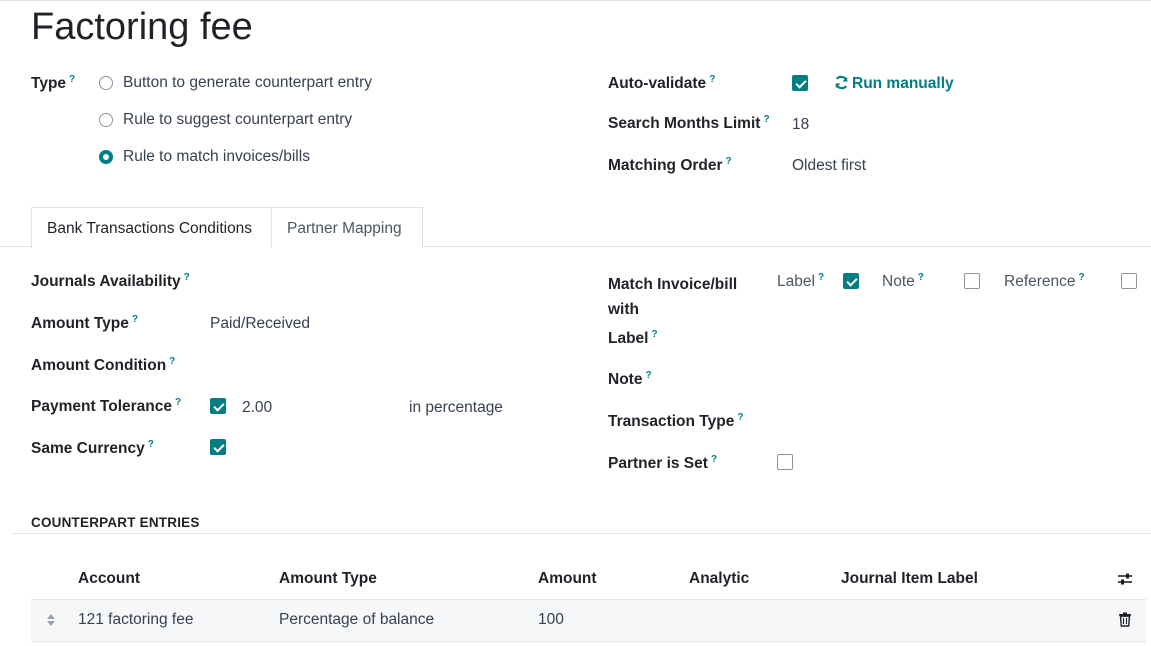  Describe the element at coordinates (581, 533) in the screenshot. I see `section-divider` at that location.